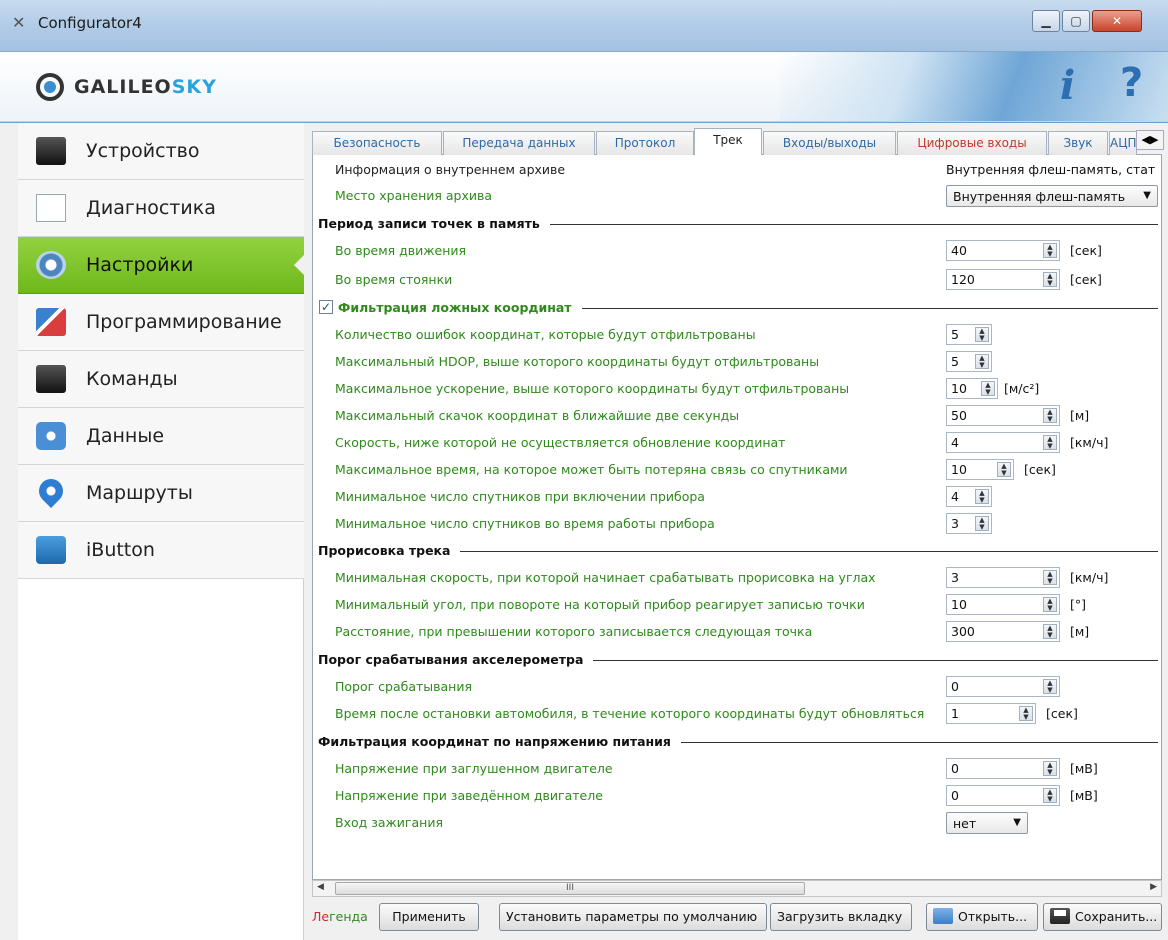 The width and height of the screenshot is (1168, 940). What do you see at coordinates (1003, 442) in the screenshot?
I see `min-speed-spinner: 4 ▲ ▼` at bounding box center [1003, 442].